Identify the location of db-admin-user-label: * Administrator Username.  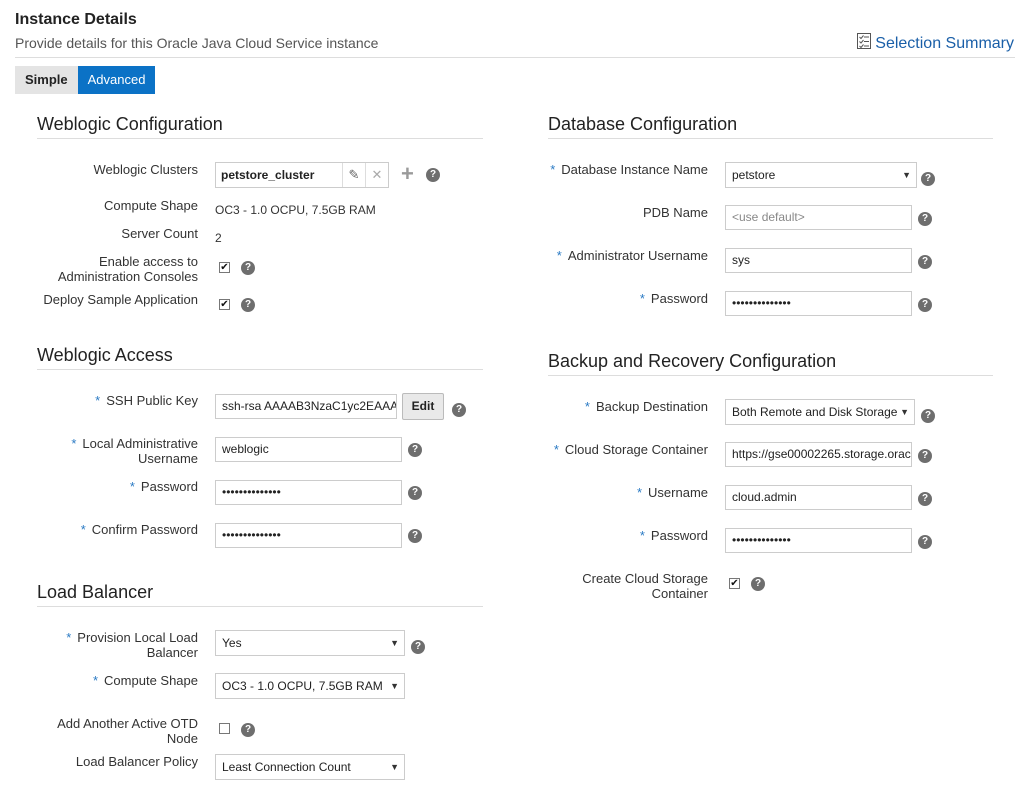
(632, 255).